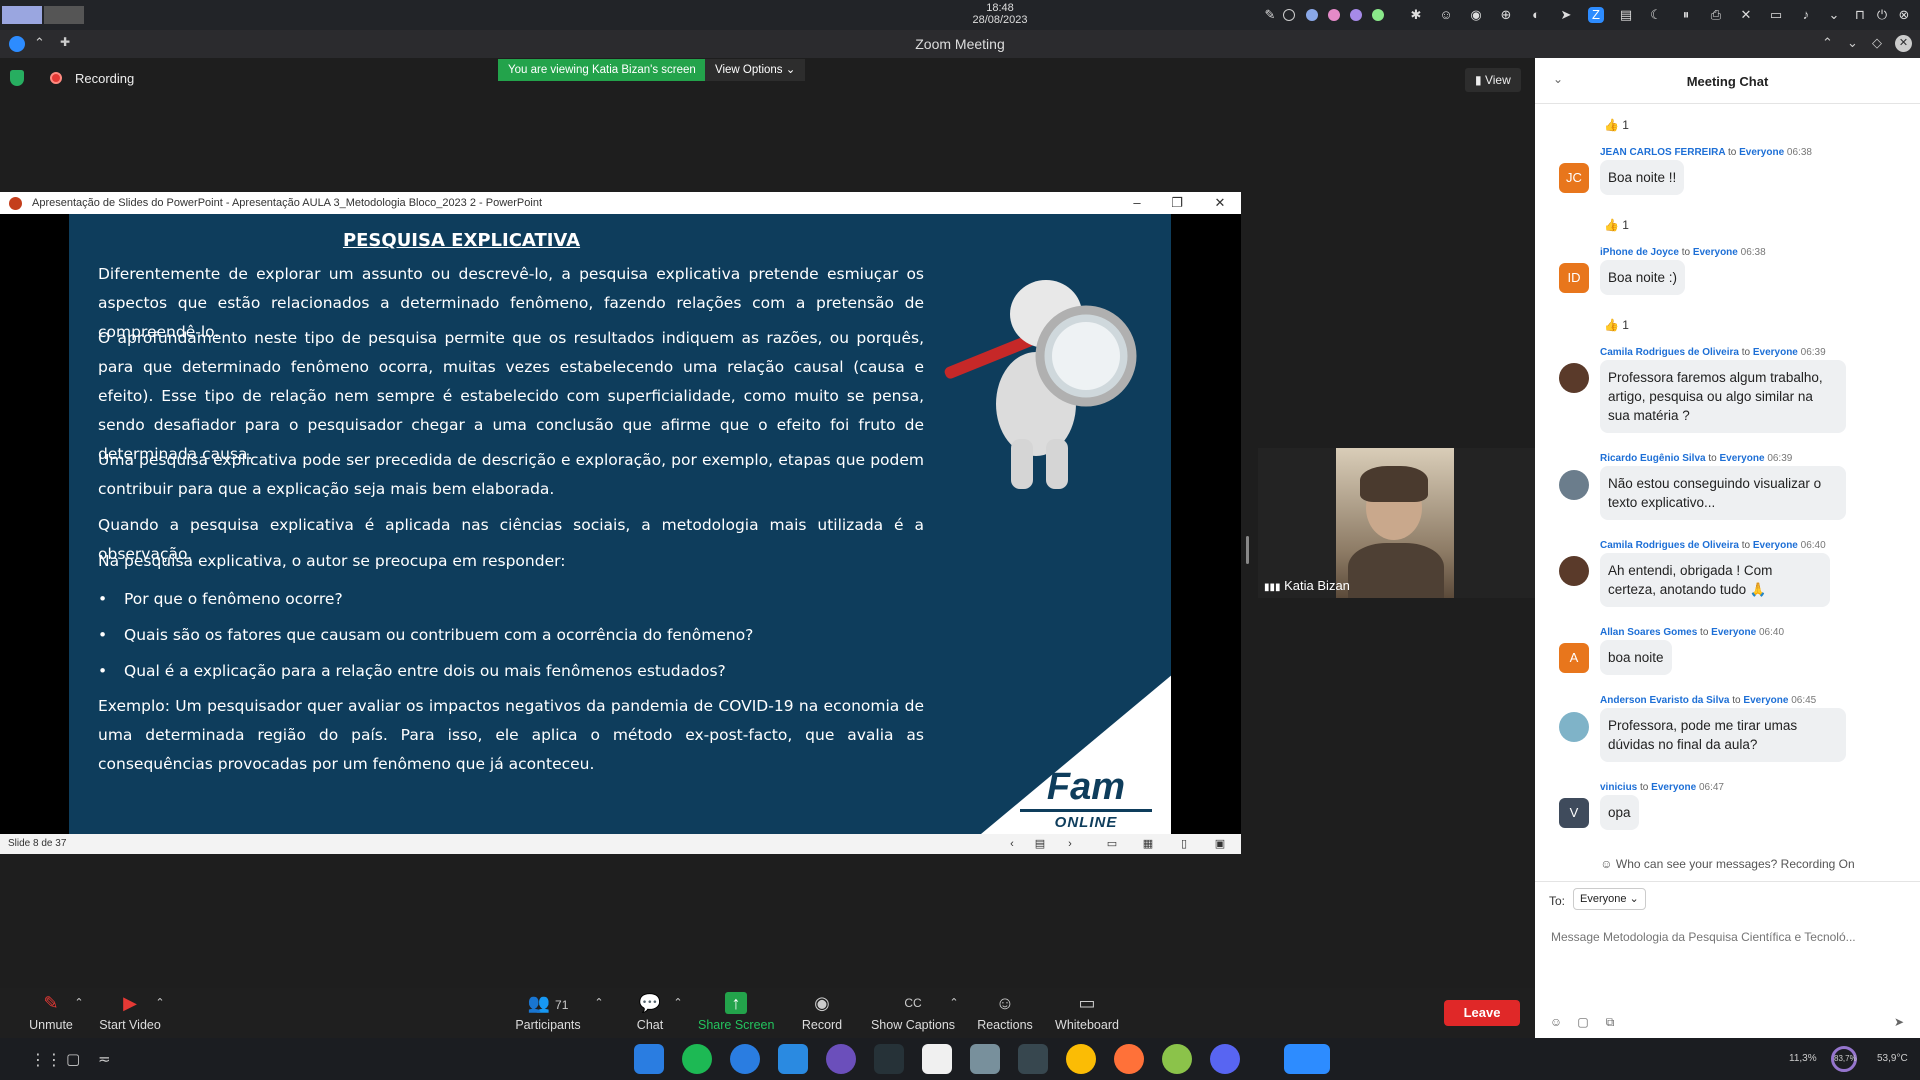  What do you see at coordinates (1493, 80) in the screenshot?
I see `view-button: ▮ View` at bounding box center [1493, 80].